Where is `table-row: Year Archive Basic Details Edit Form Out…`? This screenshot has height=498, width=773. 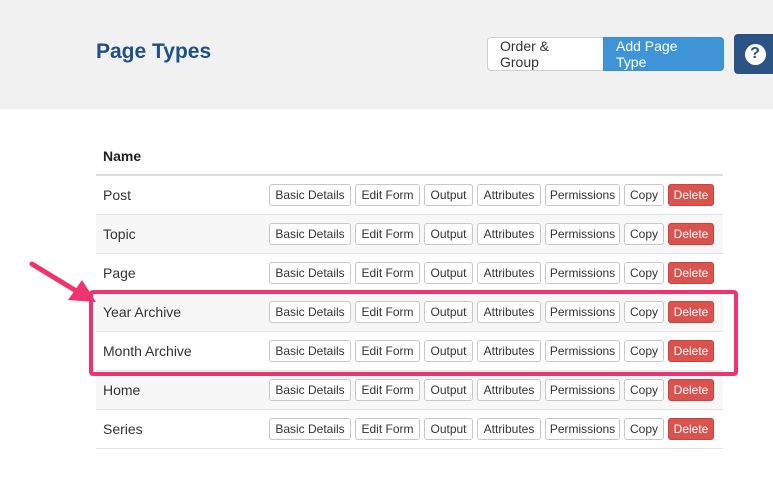
table-row: Year Archive Basic Details Edit Form Out… is located at coordinates (409, 312).